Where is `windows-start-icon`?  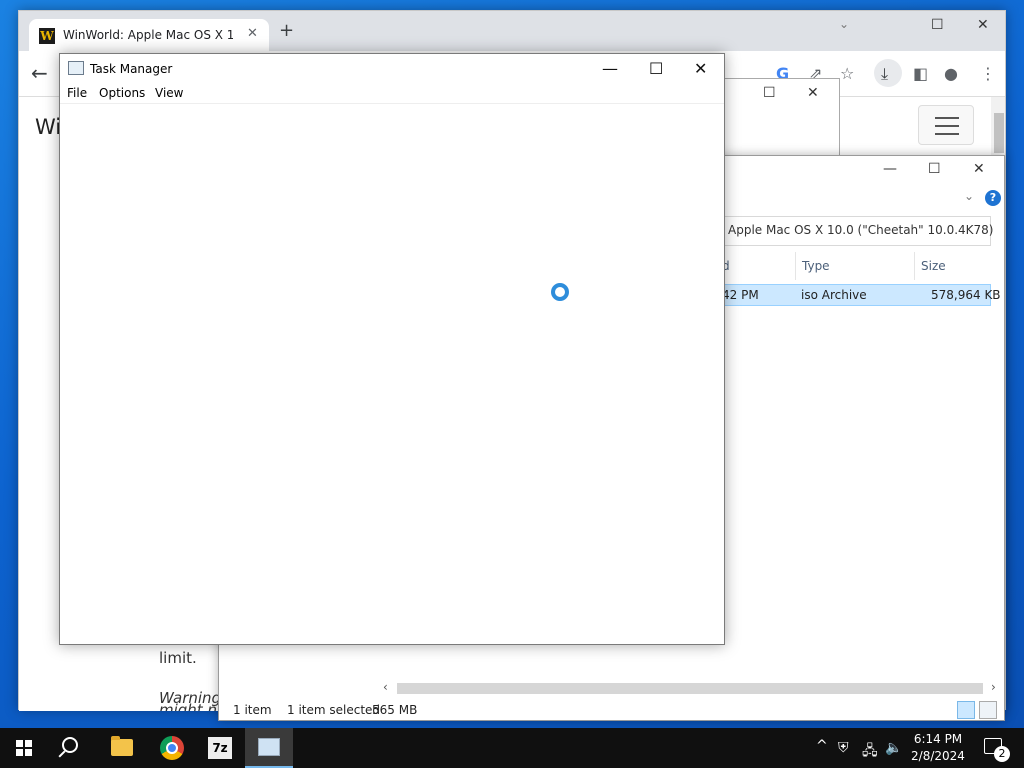 windows-start-icon is located at coordinates (24, 748).